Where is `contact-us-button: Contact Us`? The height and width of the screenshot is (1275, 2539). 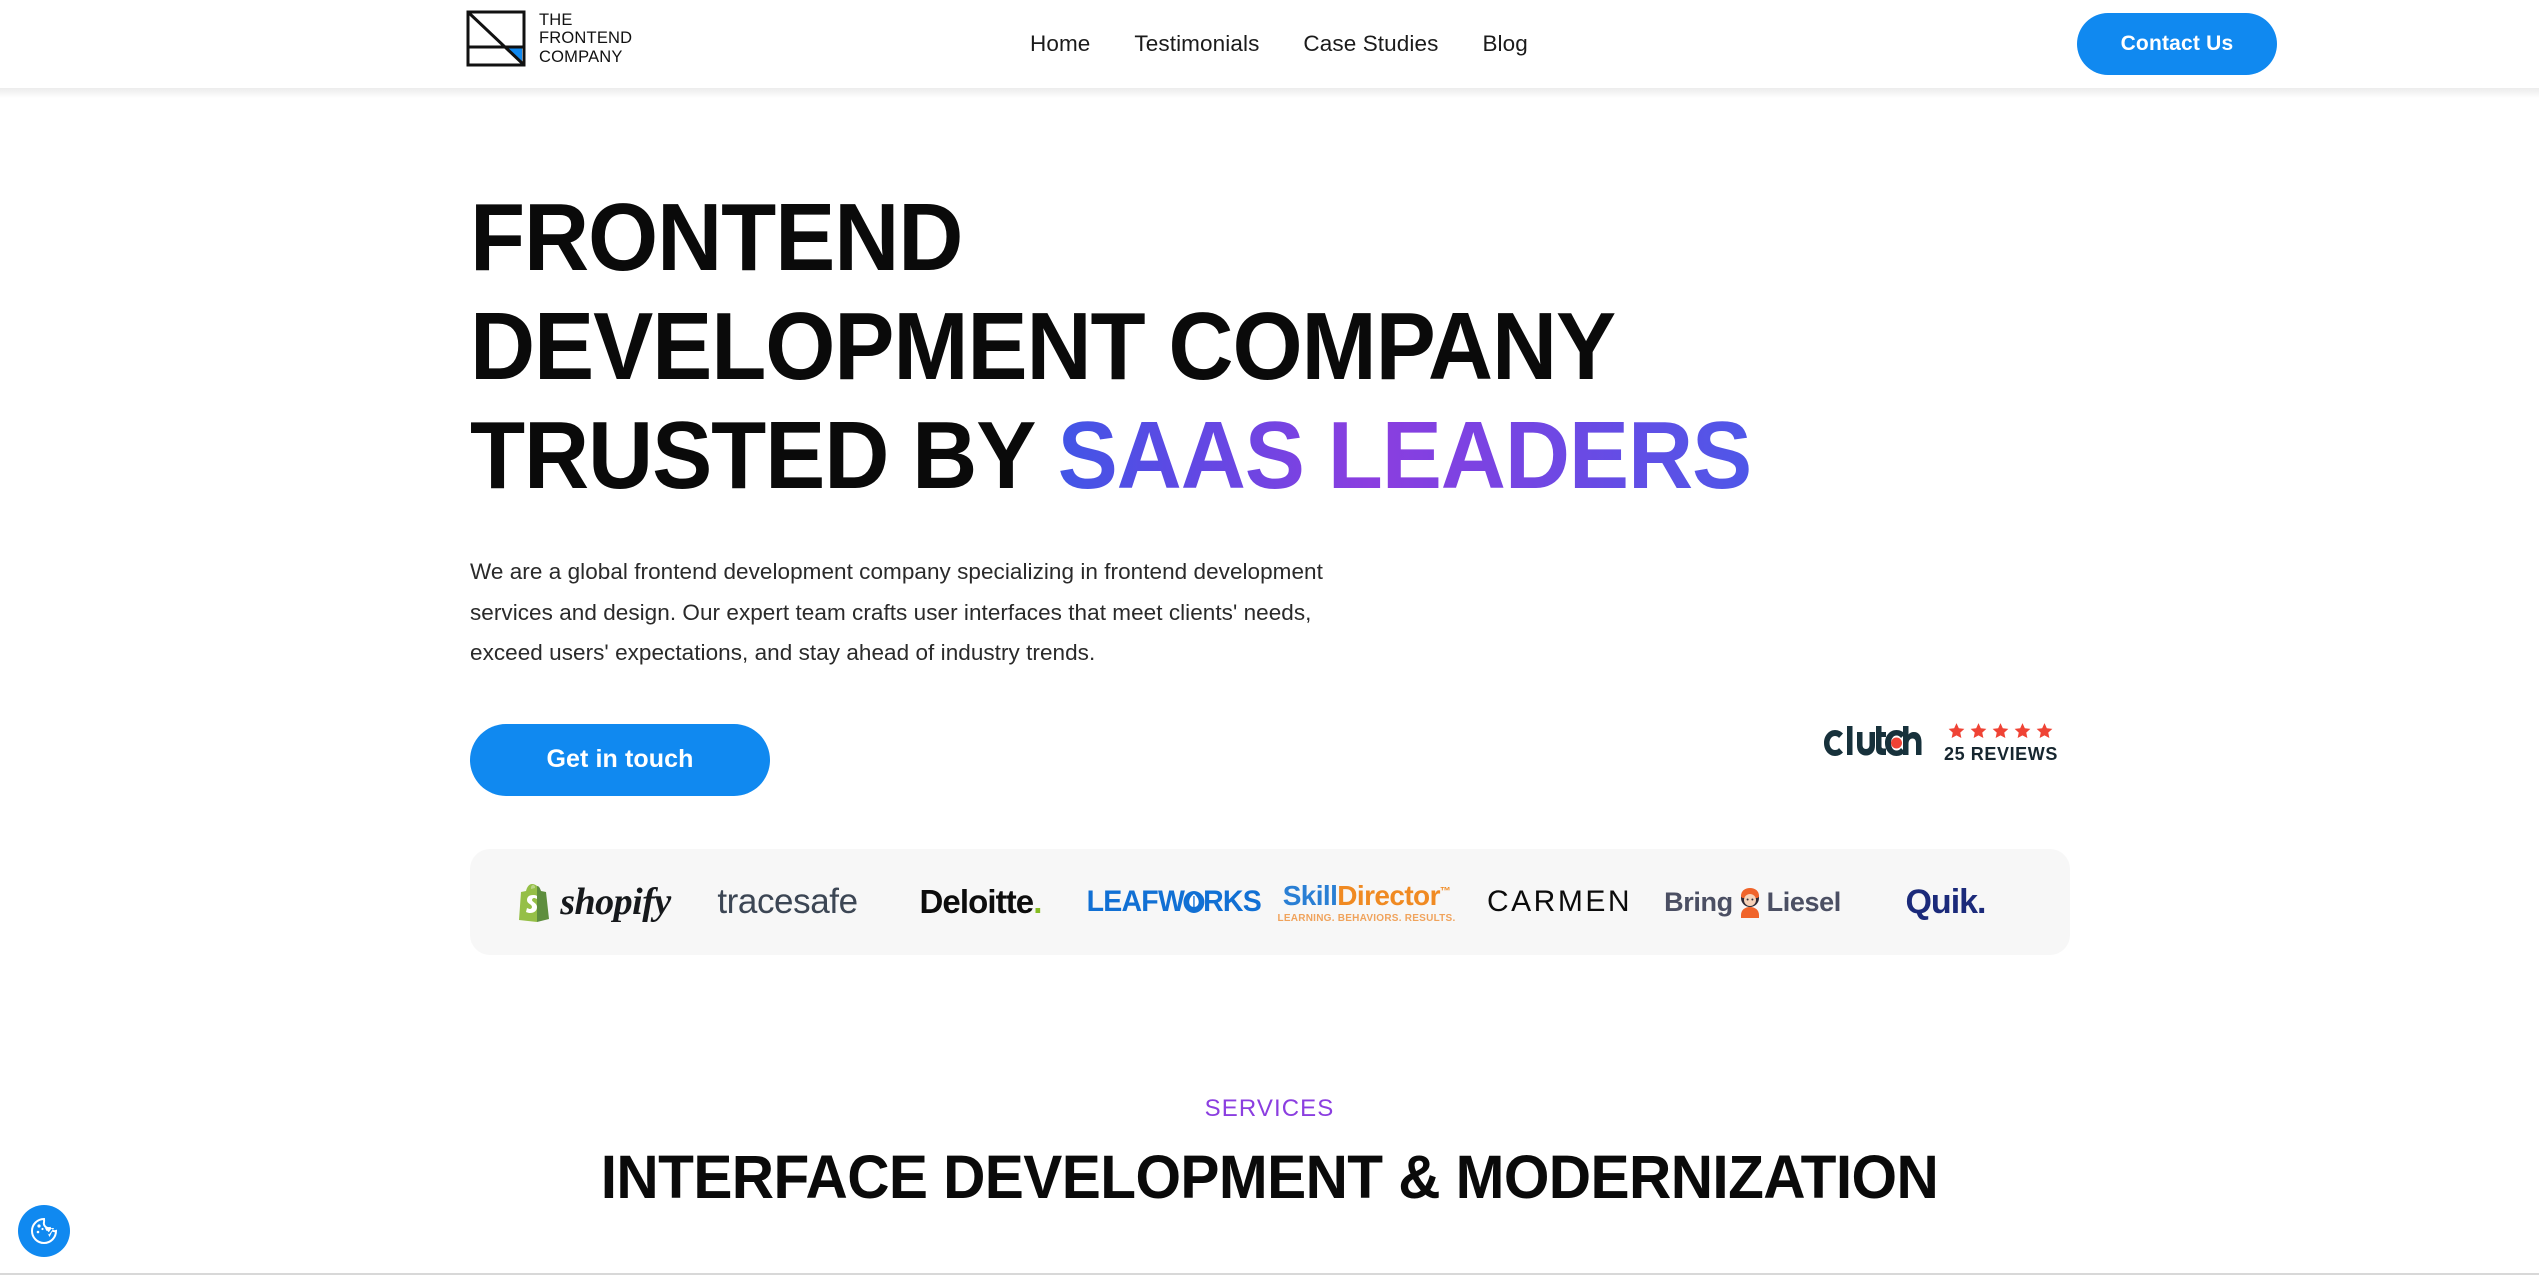 contact-us-button: Contact Us is located at coordinates (2177, 44).